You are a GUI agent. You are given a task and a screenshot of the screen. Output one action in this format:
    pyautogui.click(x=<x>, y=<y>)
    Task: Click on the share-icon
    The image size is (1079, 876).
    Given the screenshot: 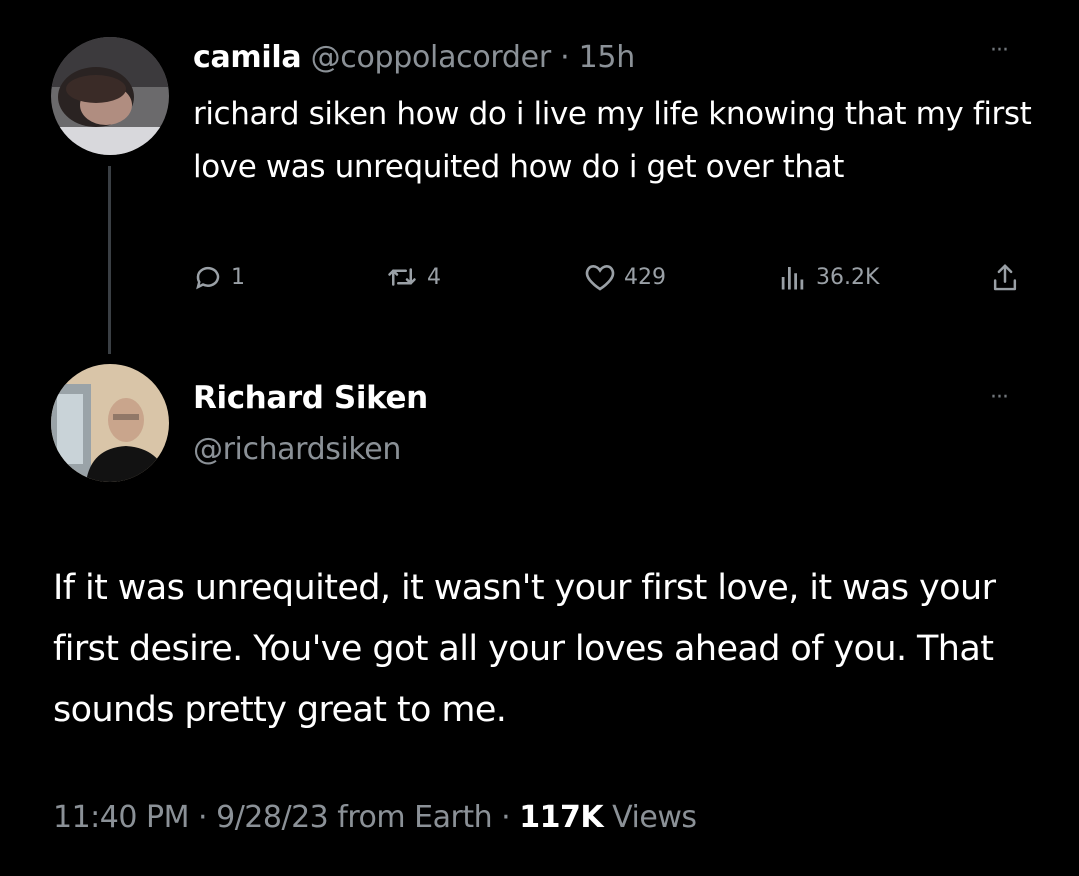 What is the action you would take?
    pyautogui.click(x=1005, y=277)
    